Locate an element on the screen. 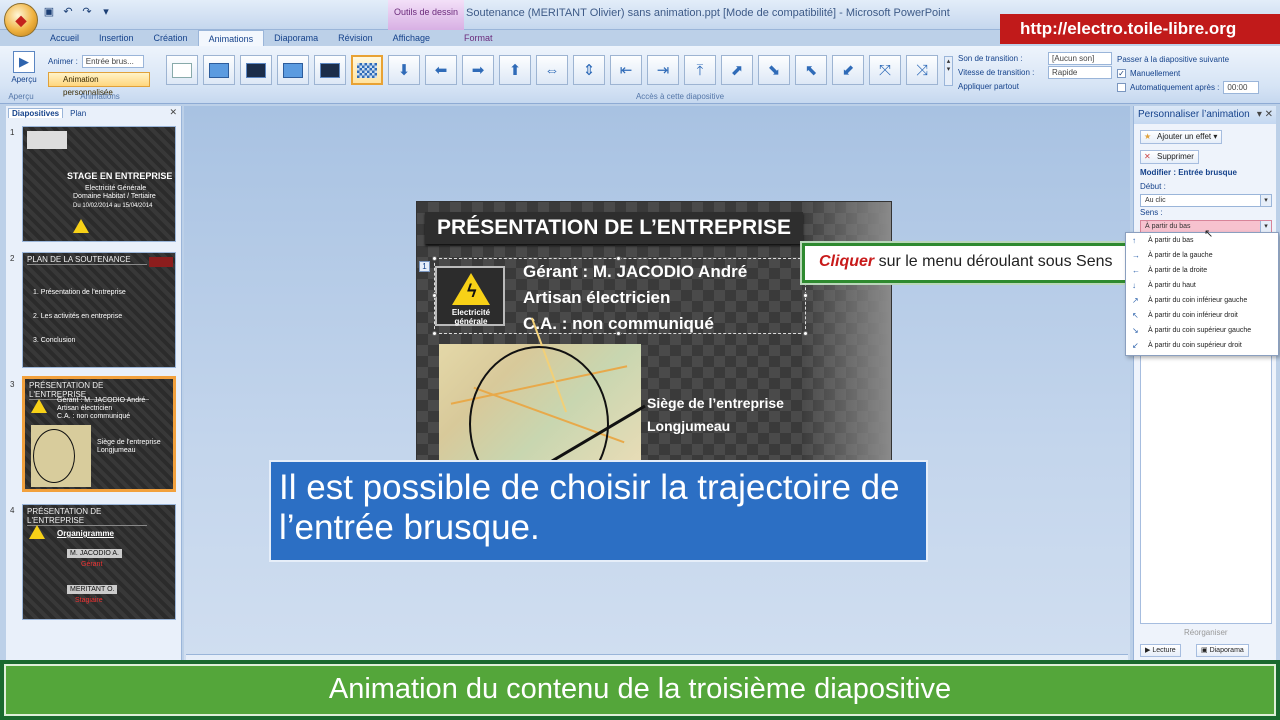 The height and width of the screenshot is (720, 1280). son-label: Son de transition : is located at coordinates (990, 58).